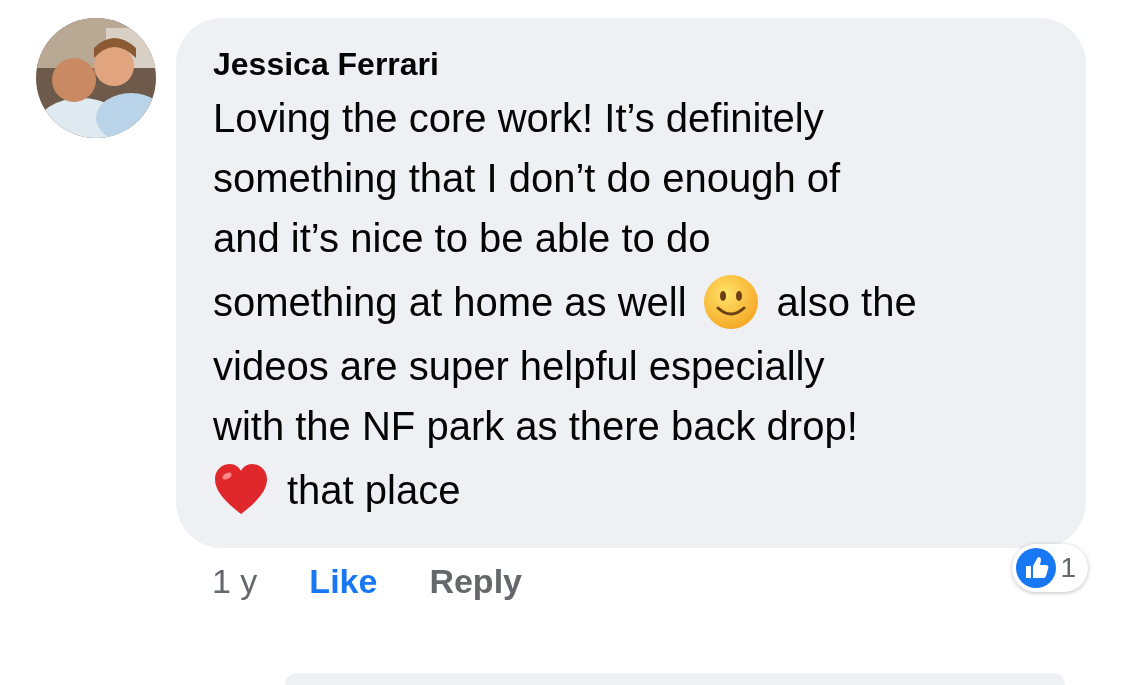 This screenshot has height=685, width=1125. Describe the element at coordinates (527, 178) in the screenshot. I see `comment-text: something that I don’t do enough of` at that location.